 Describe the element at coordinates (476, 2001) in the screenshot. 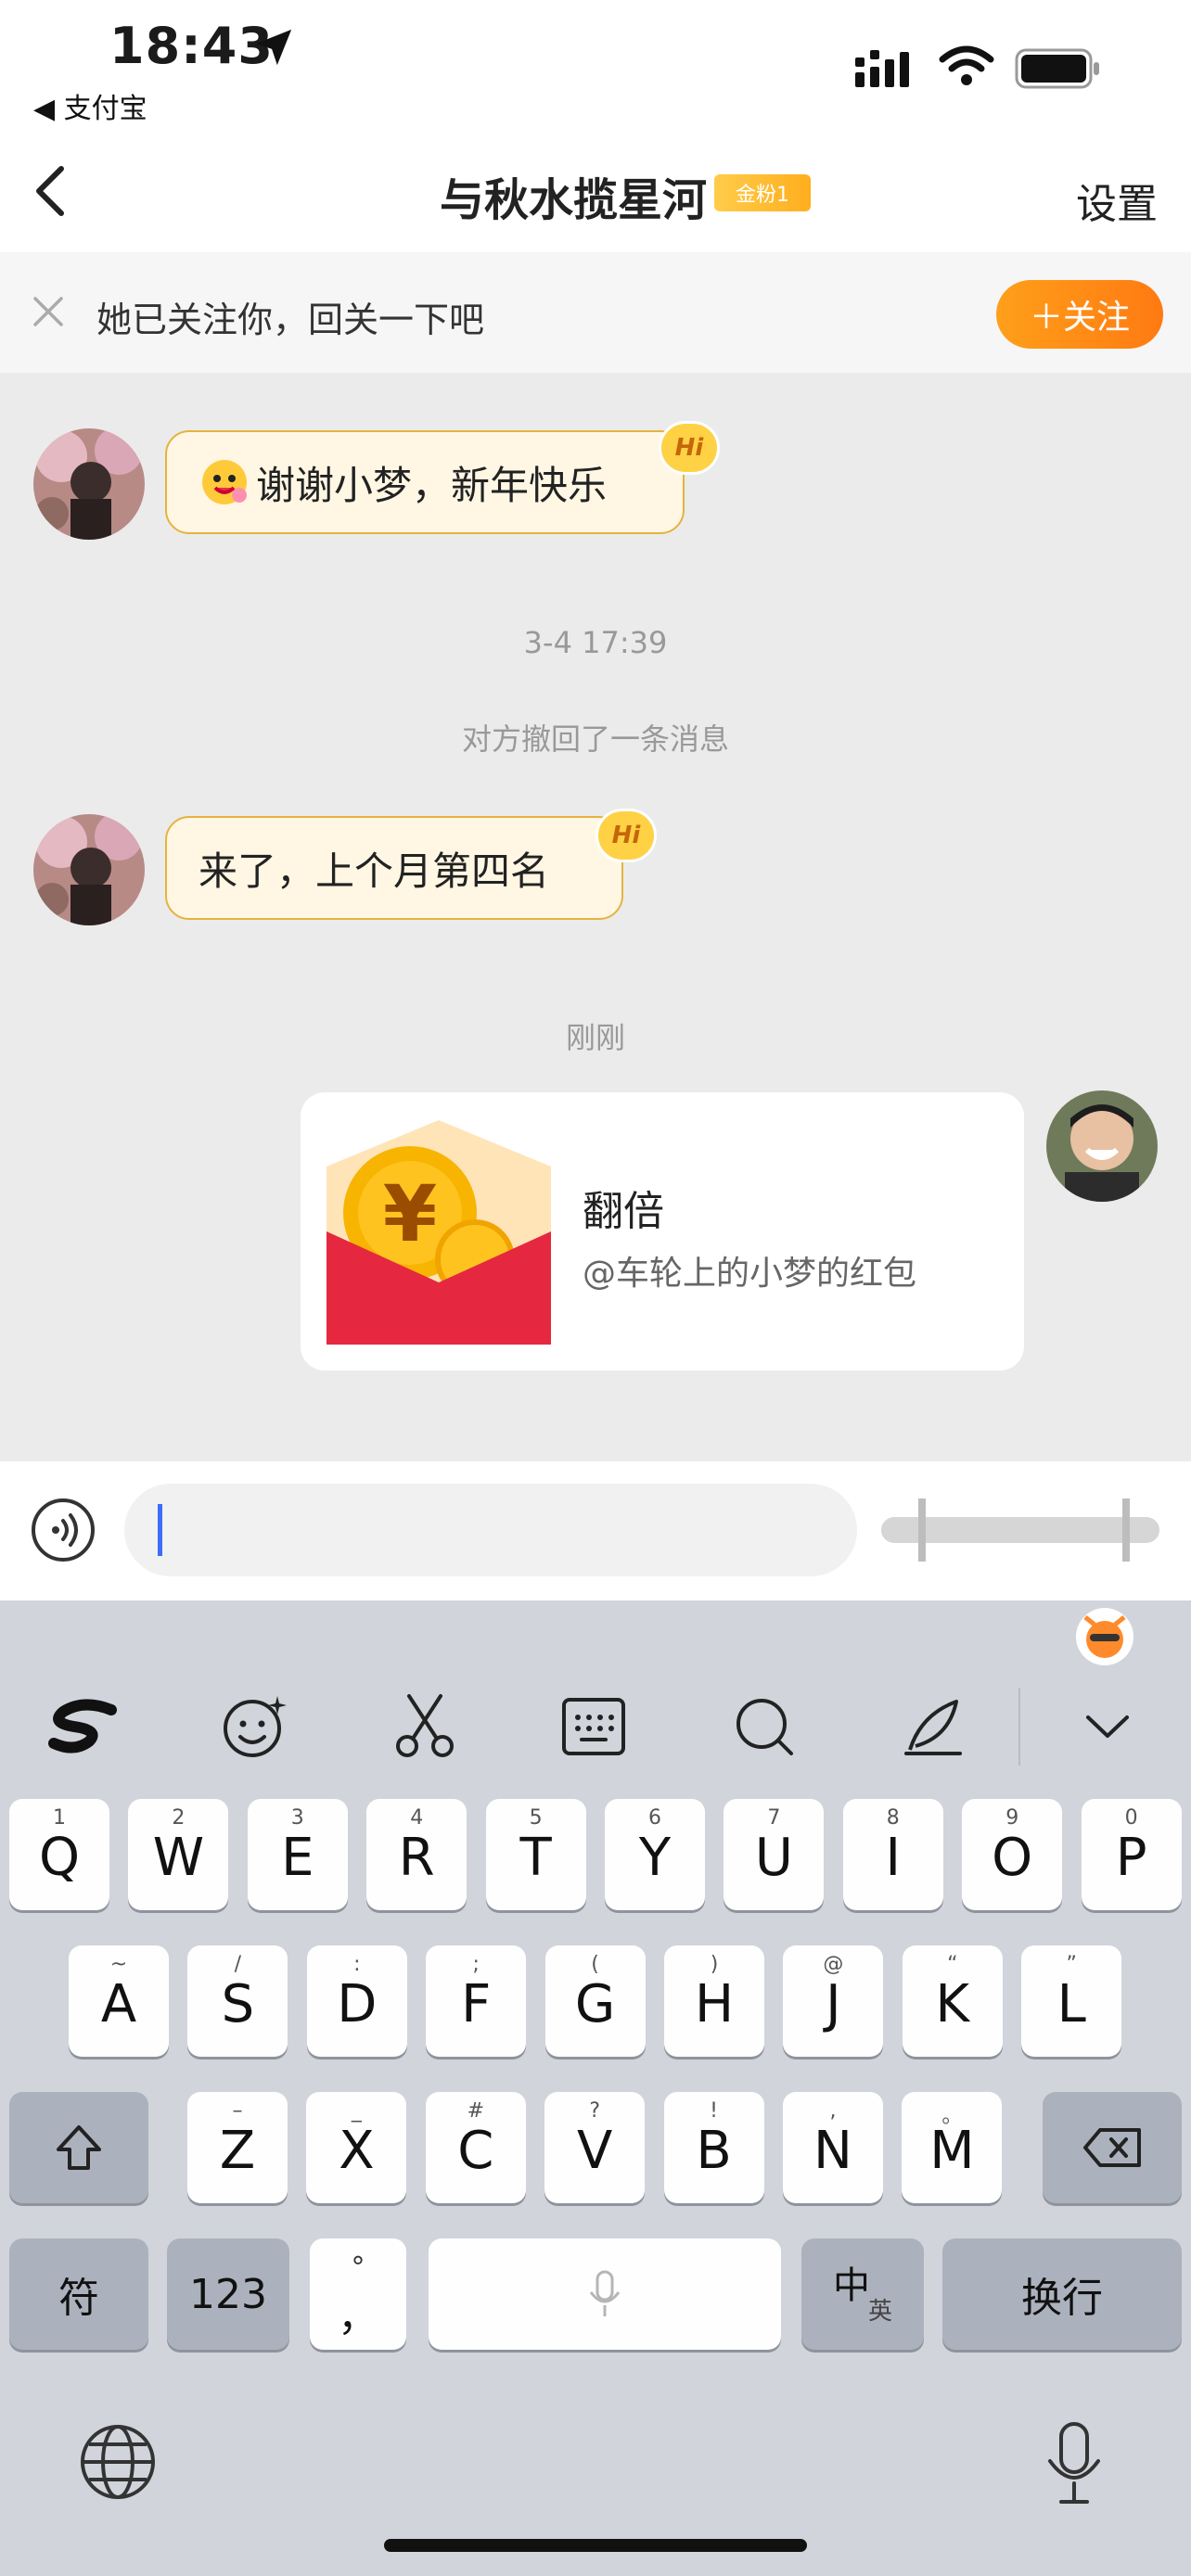

I see `key-f: ; F` at that location.